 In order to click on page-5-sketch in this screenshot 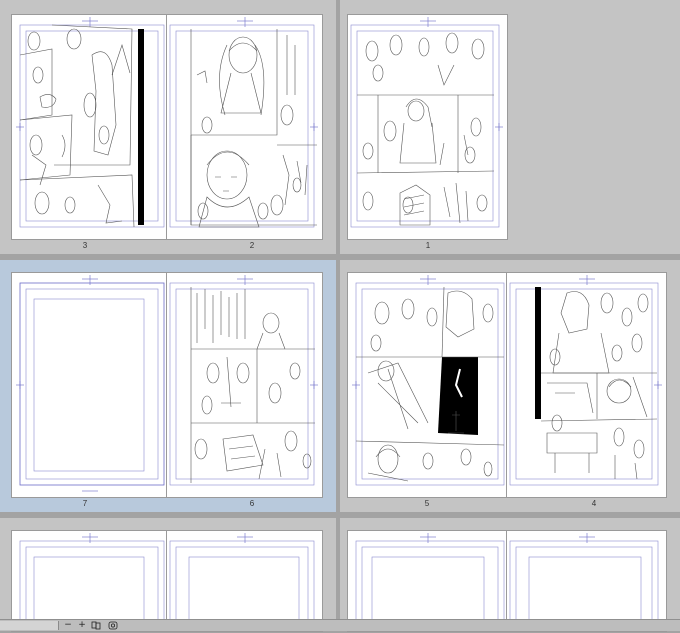, I will do `click(428, 380)`.